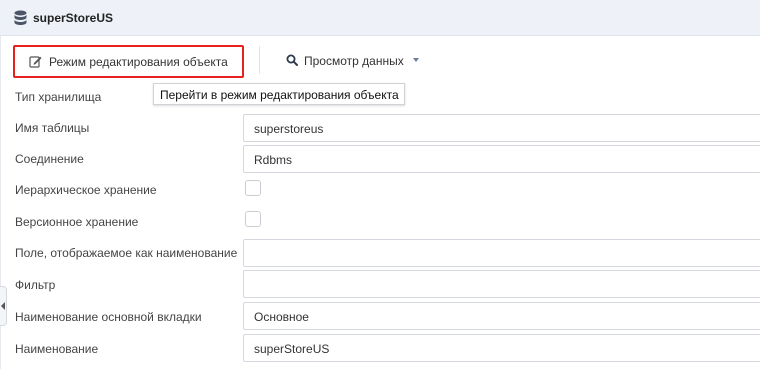  What do you see at coordinates (501, 128) in the screenshot?
I see `table-name-field: superstoreus` at bounding box center [501, 128].